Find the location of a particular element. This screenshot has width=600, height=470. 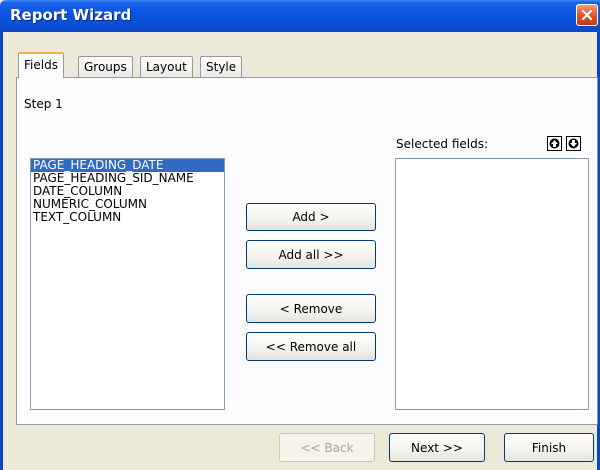

move-up-button is located at coordinates (554, 143).